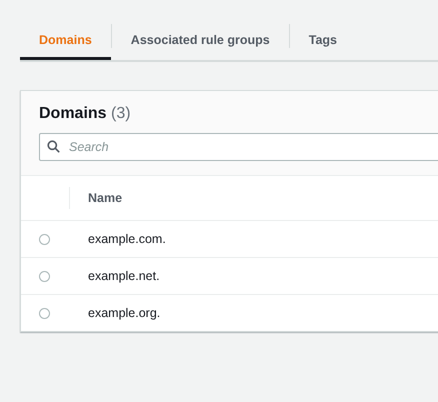 Image resolution: width=438 pixels, height=402 pixels. What do you see at coordinates (85, 114) in the screenshot?
I see `panel-title: Domains (3)` at bounding box center [85, 114].